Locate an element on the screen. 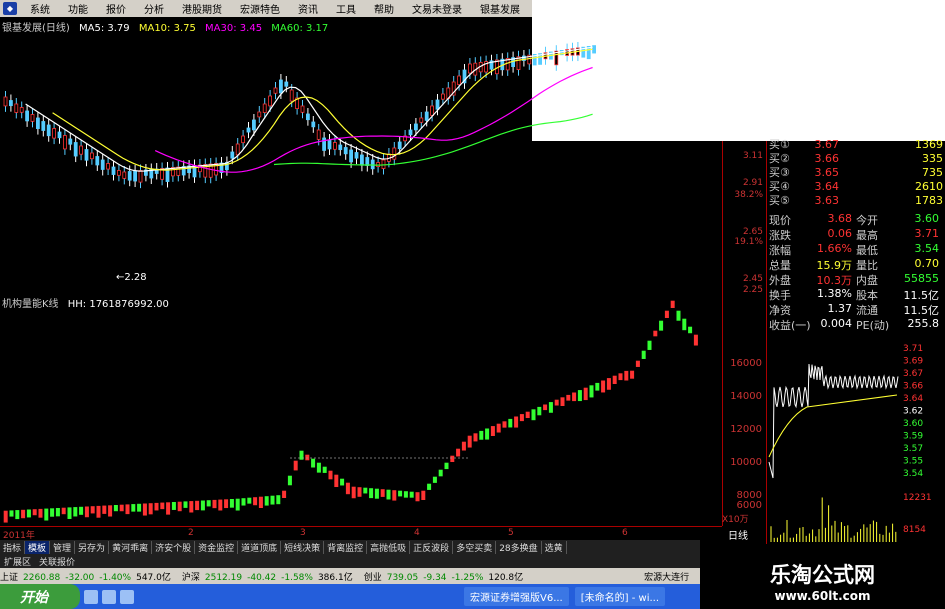 The height and width of the screenshot is (609, 945). menu-item-4: 港股期货 is located at coordinates (202, 8).